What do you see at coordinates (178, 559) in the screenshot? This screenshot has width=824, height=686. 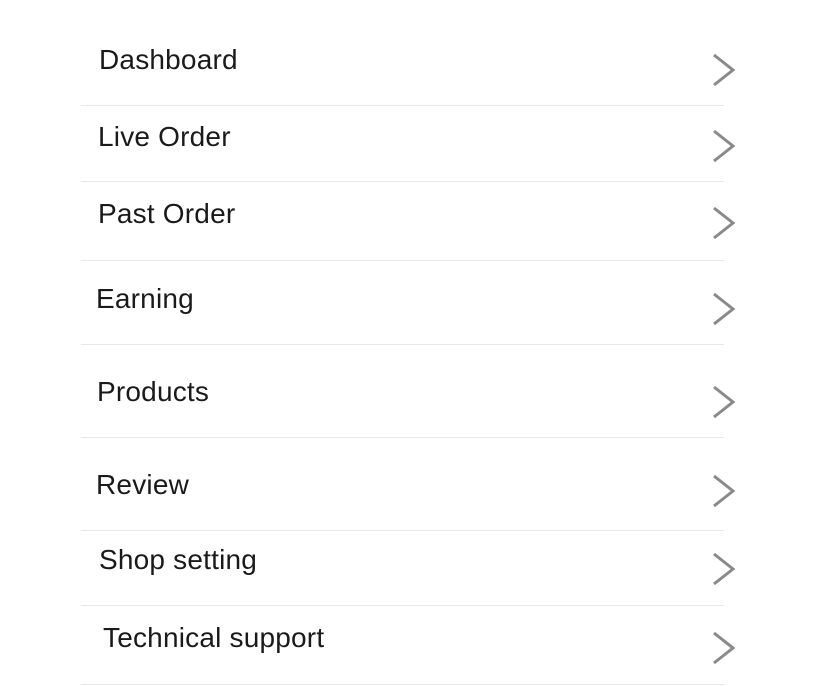 I see `menu-item-label: Shop setting` at bounding box center [178, 559].